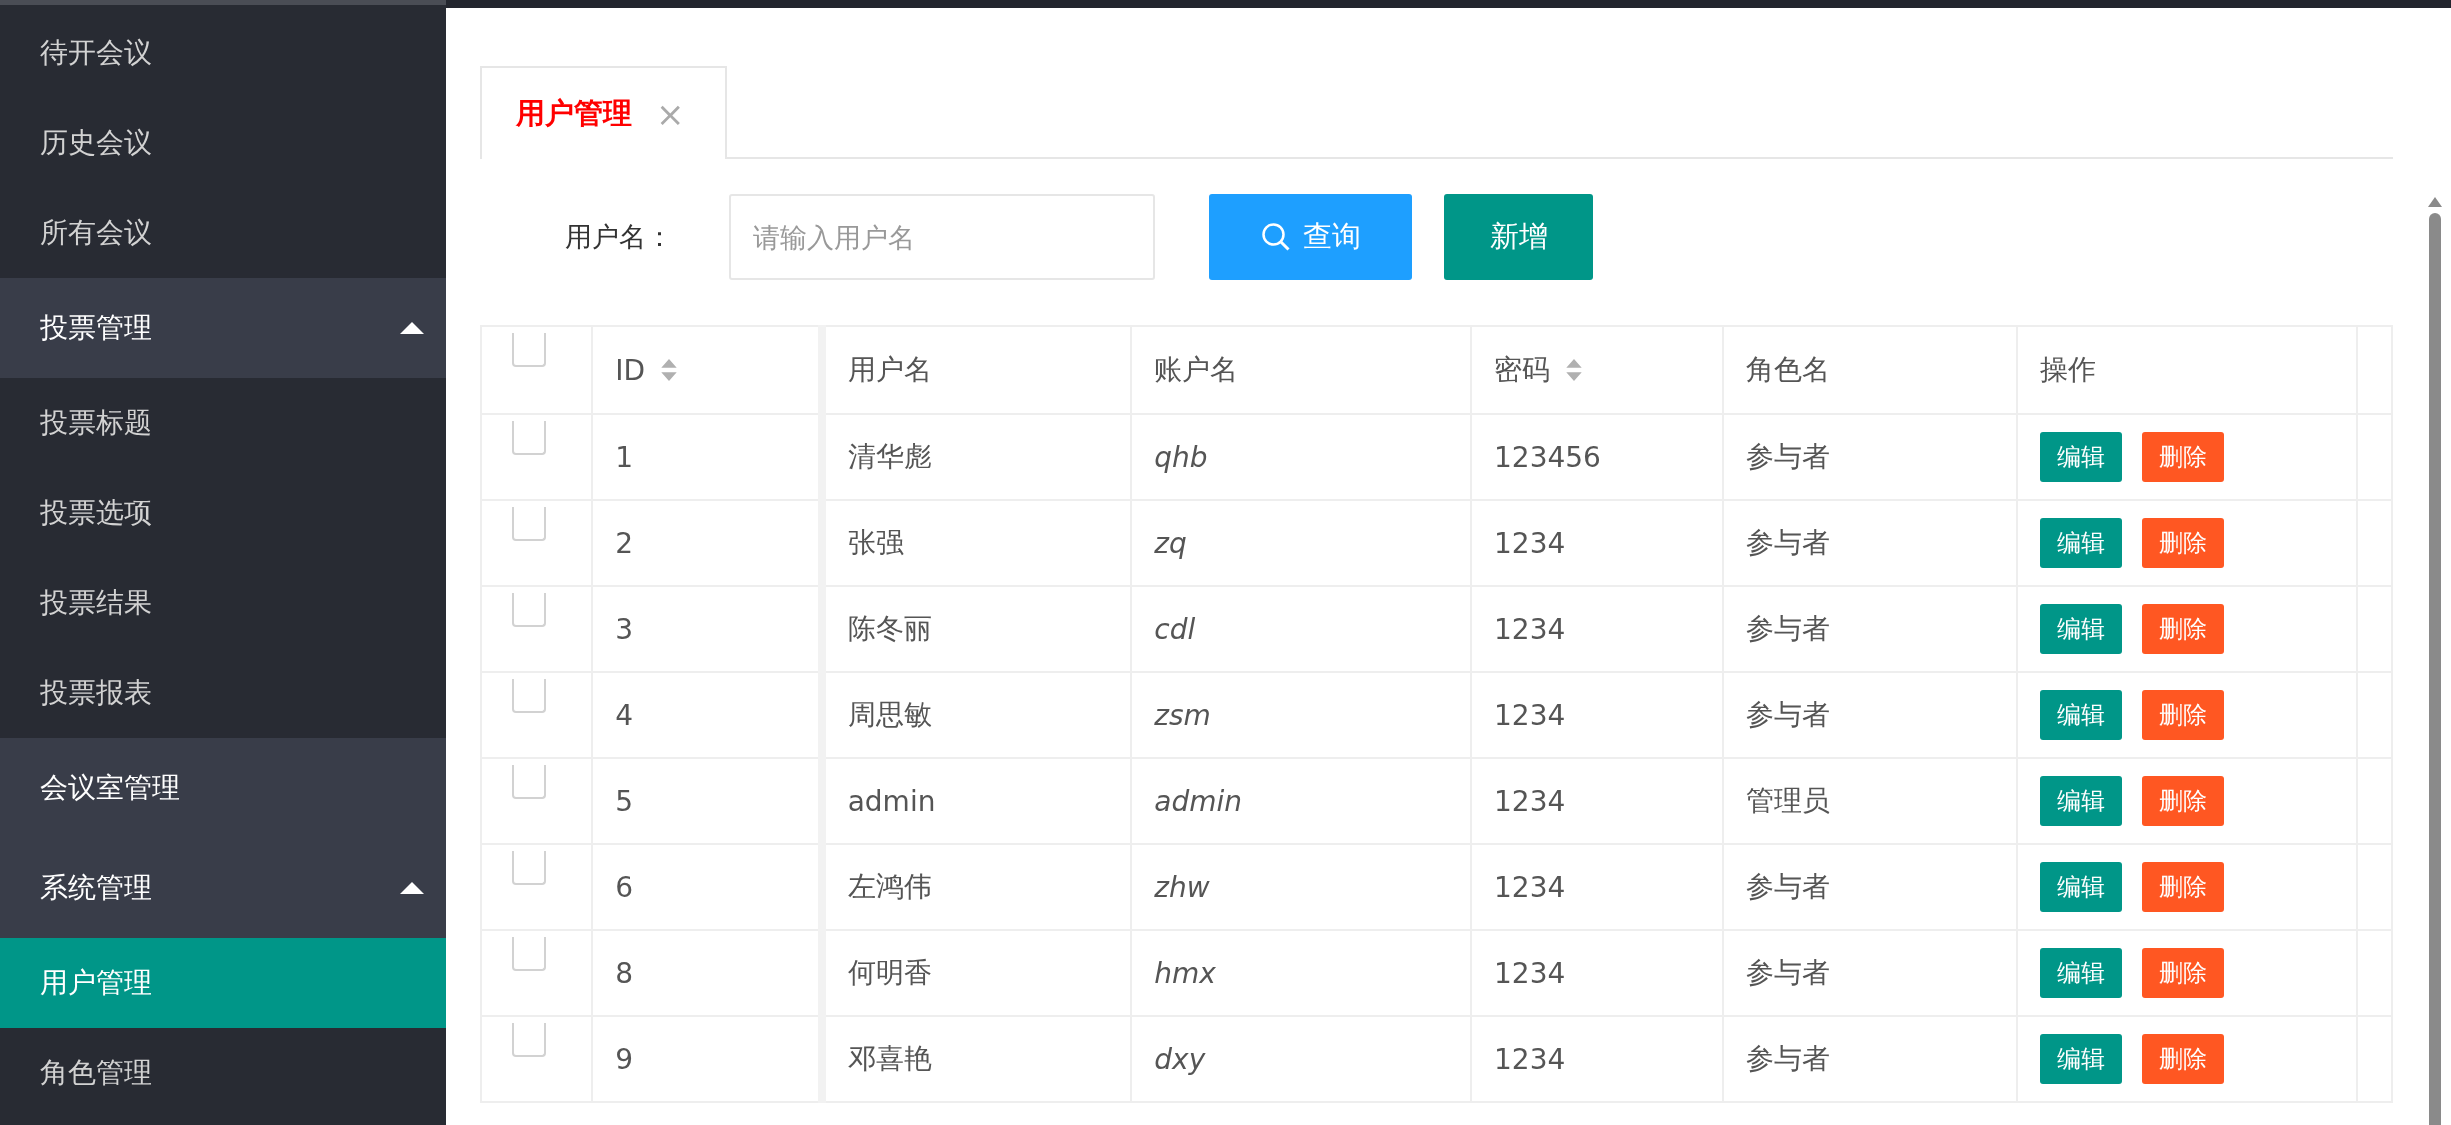  I want to click on table-cell: cdl, so click(1175, 629).